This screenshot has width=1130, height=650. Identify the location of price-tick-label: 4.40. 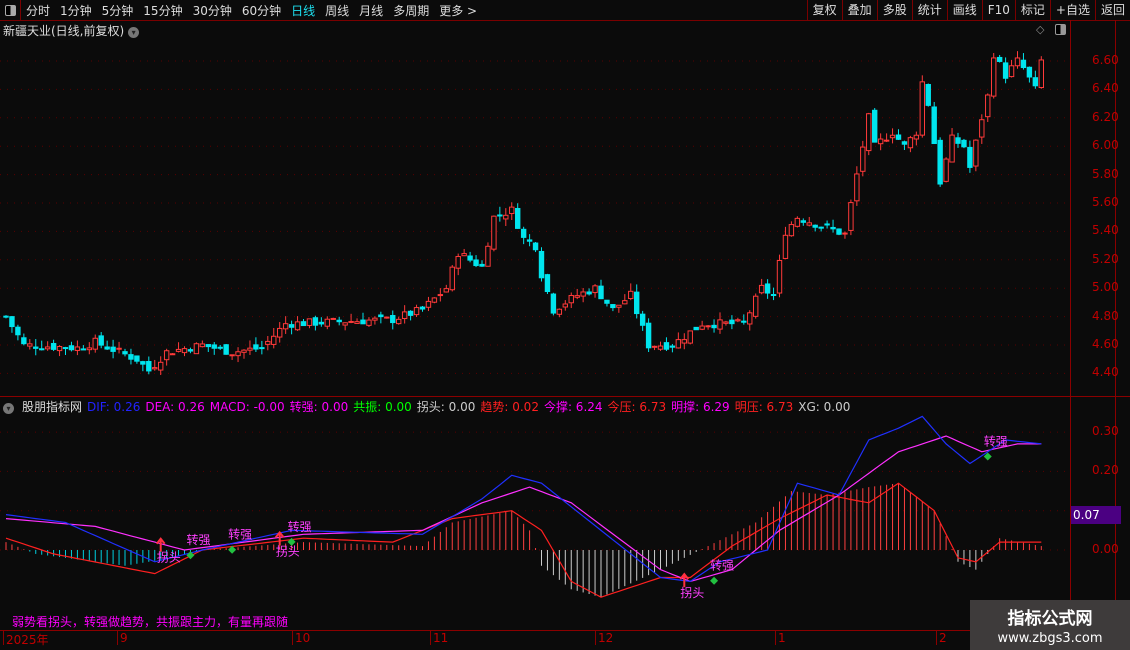
(1105, 372).